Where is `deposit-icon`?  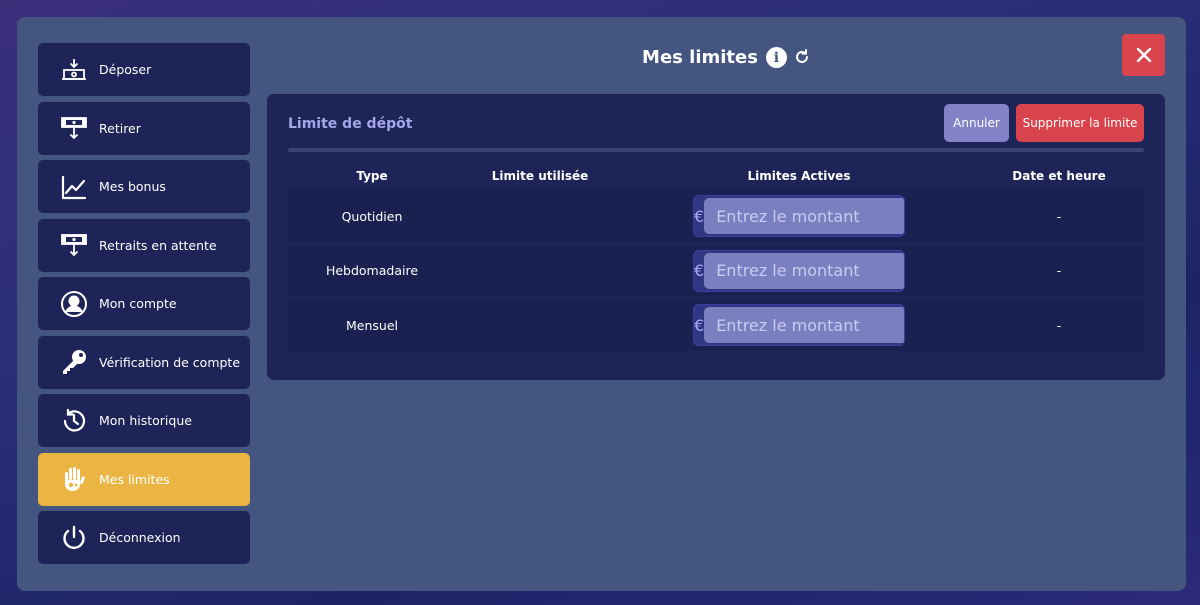 deposit-icon is located at coordinates (74, 70).